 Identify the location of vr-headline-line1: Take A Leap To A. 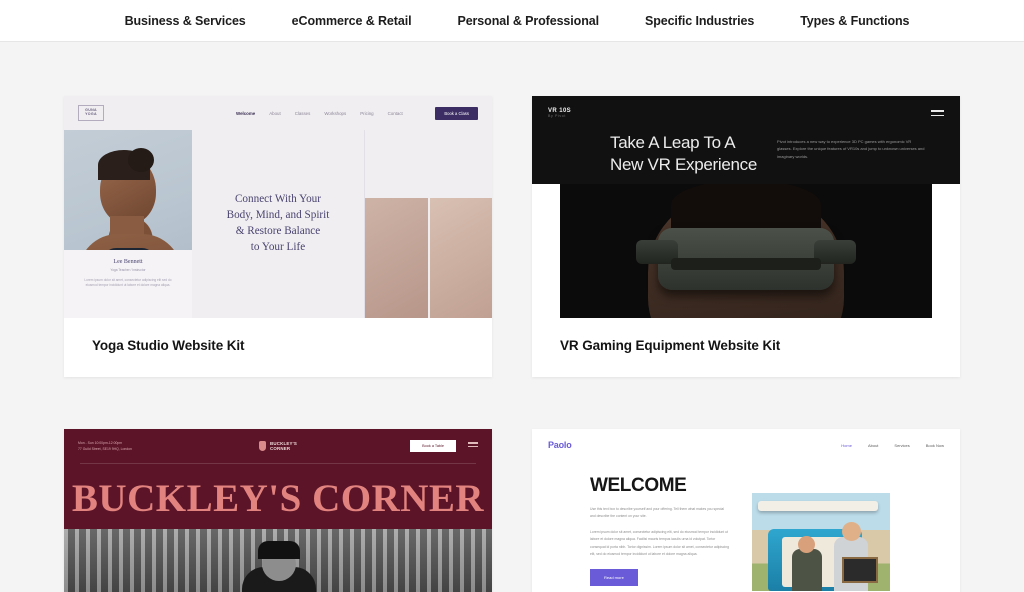
(673, 142).